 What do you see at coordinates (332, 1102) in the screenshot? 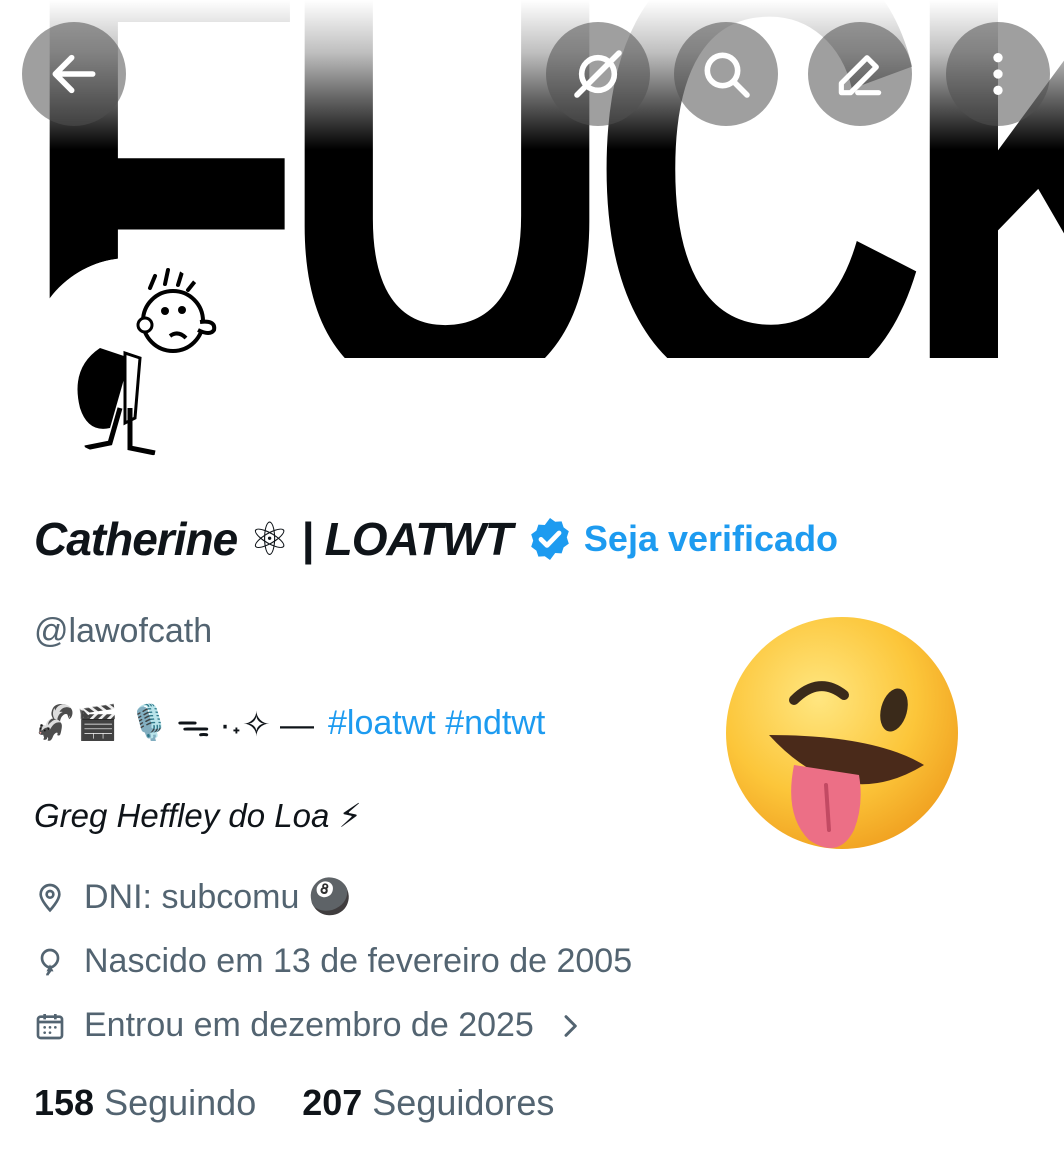
I see `followers-count: 207` at bounding box center [332, 1102].